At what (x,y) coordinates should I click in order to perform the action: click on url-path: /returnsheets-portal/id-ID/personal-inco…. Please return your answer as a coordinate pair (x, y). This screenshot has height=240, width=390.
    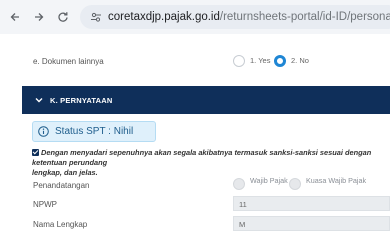
    Looking at the image, I should click on (304, 17).